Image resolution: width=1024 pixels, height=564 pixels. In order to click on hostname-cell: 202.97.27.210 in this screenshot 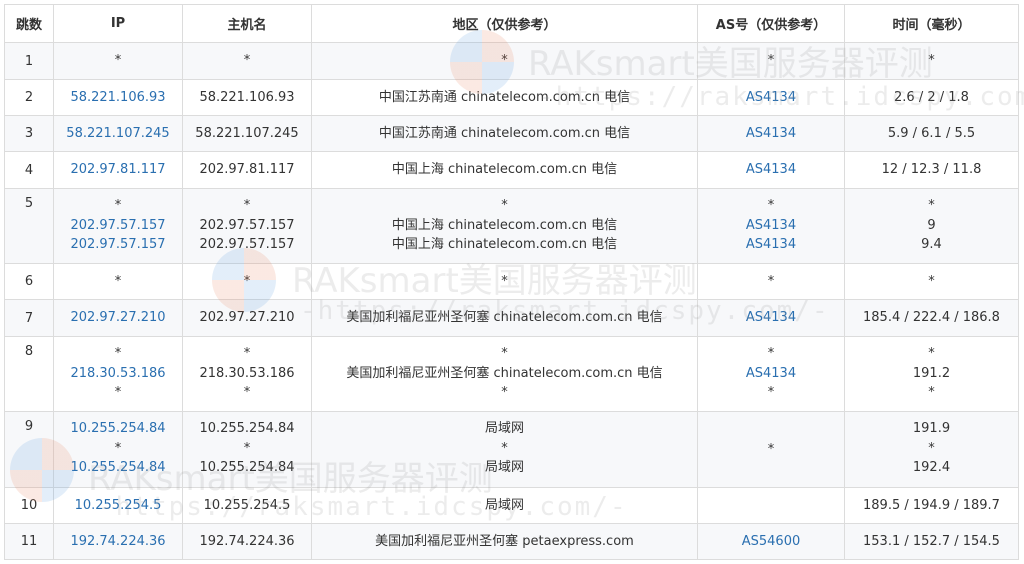, I will do `click(247, 318)`.